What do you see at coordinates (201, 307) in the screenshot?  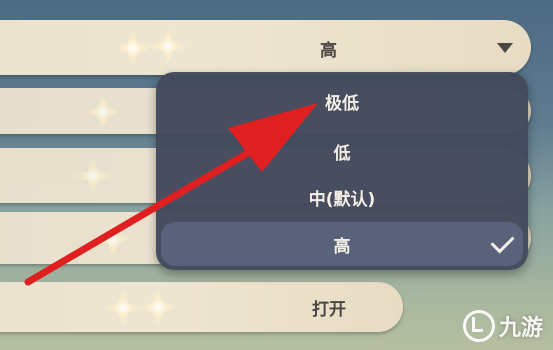 I see `toggle-setting-row: 打开` at bounding box center [201, 307].